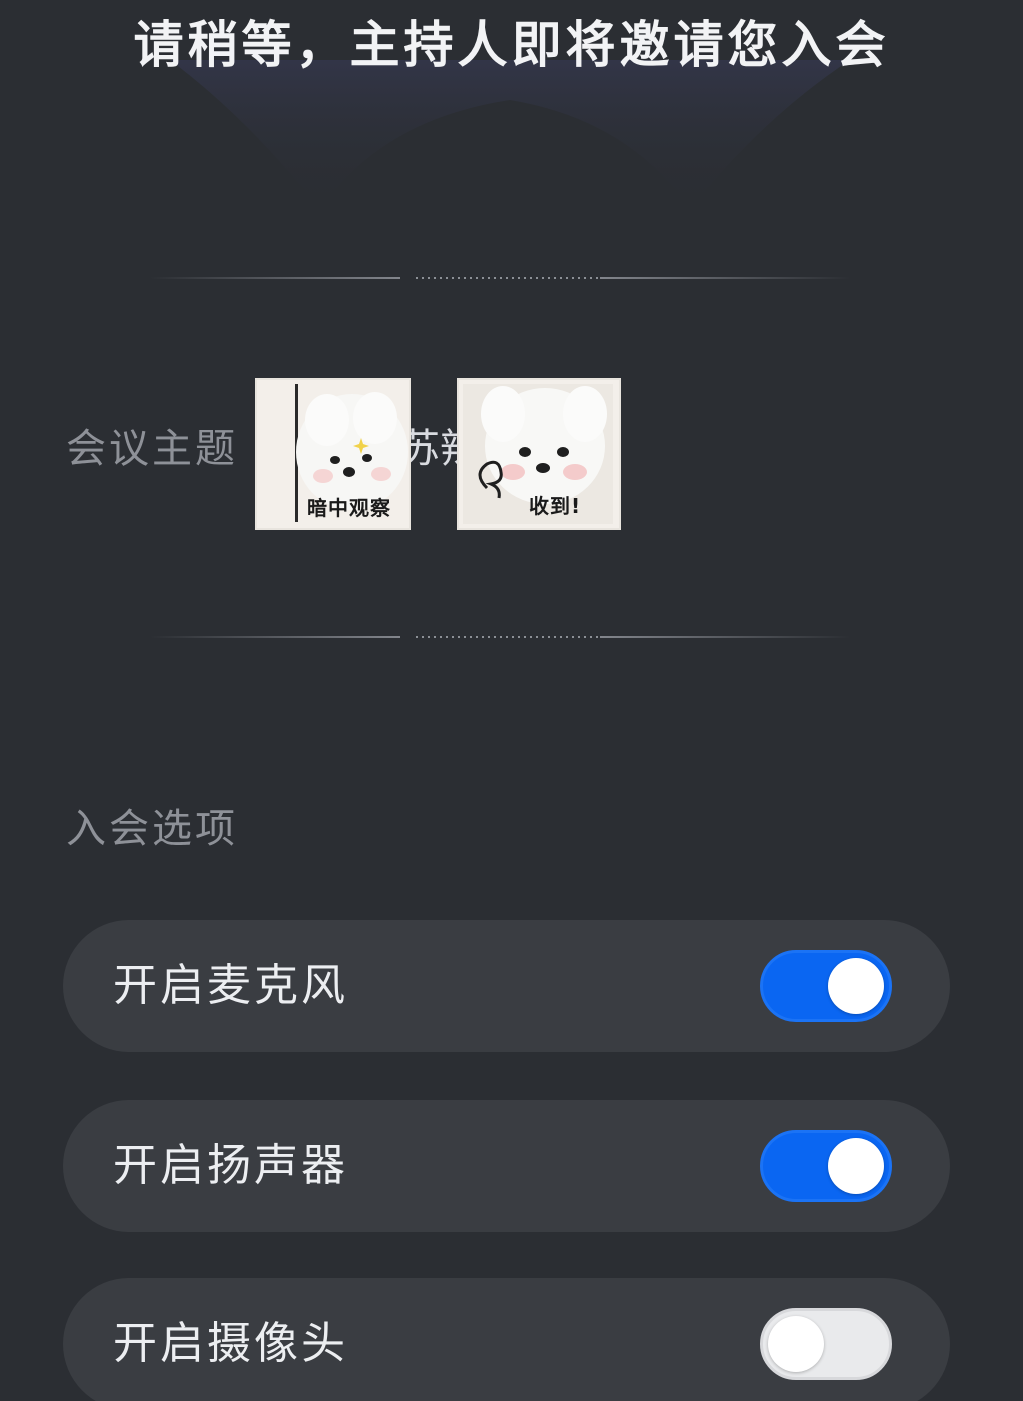 Image resolution: width=1023 pixels, height=1401 pixels. Describe the element at coordinates (230, 1165) in the screenshot. I see `option-label-speaker: 开启扬声器` at that location.